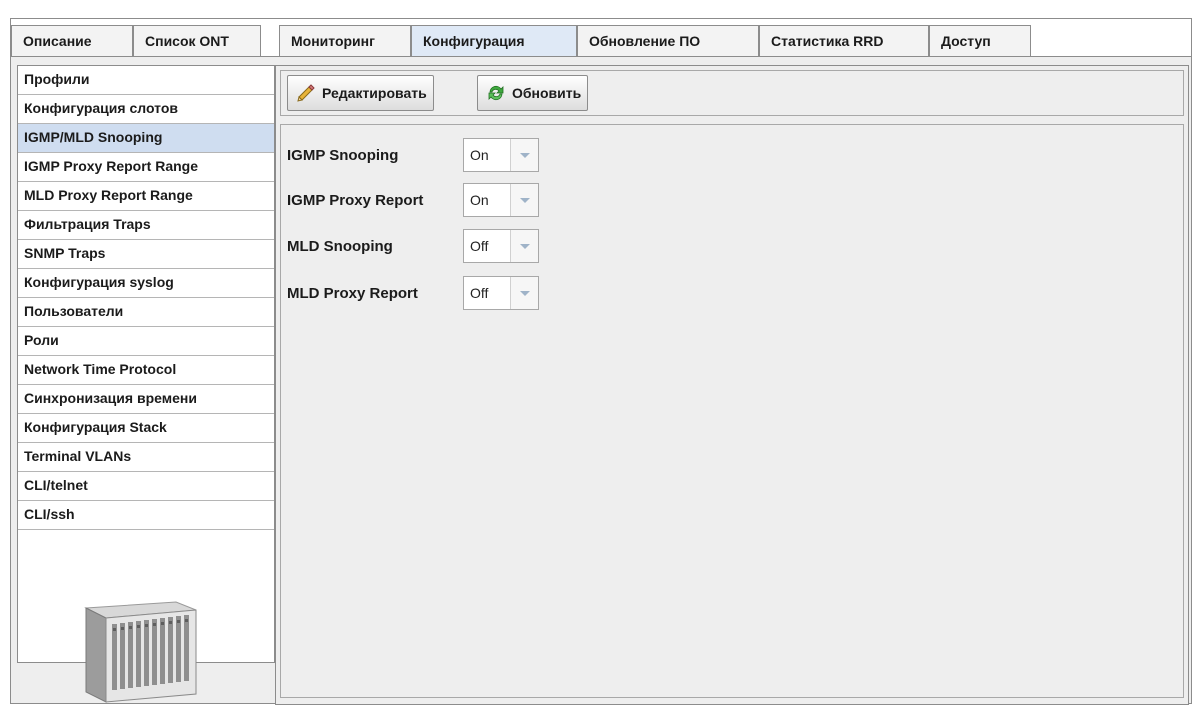 Image resolution: width=1198 pixels, height=706 pixels. Describe the element at coordinates (352, 293) in the screenshot. I see `setting-label-mld-proxy-report: MLD Proxy Report` at that location.